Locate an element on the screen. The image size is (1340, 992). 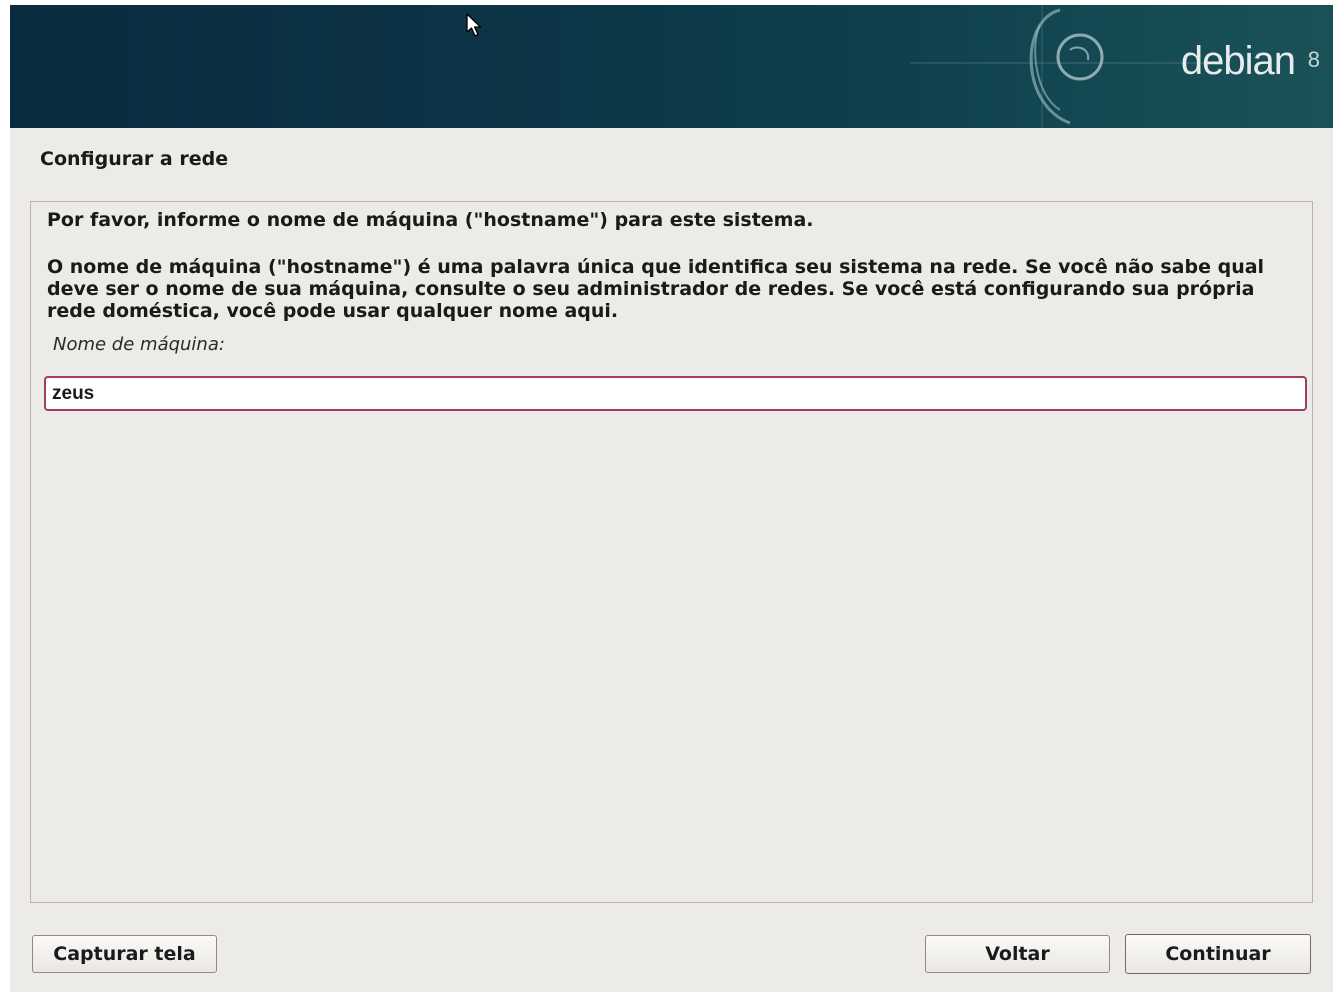
debian-version: 8 is located at coordinates (1313, 59).